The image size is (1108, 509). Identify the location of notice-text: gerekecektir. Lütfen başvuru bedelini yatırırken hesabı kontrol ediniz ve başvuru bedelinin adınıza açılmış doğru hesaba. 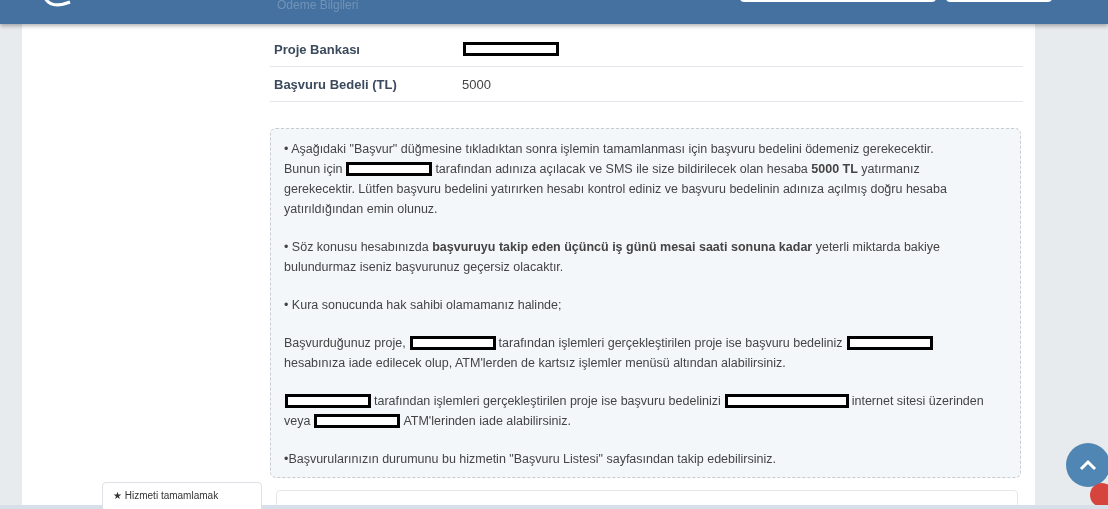
(615, 189).